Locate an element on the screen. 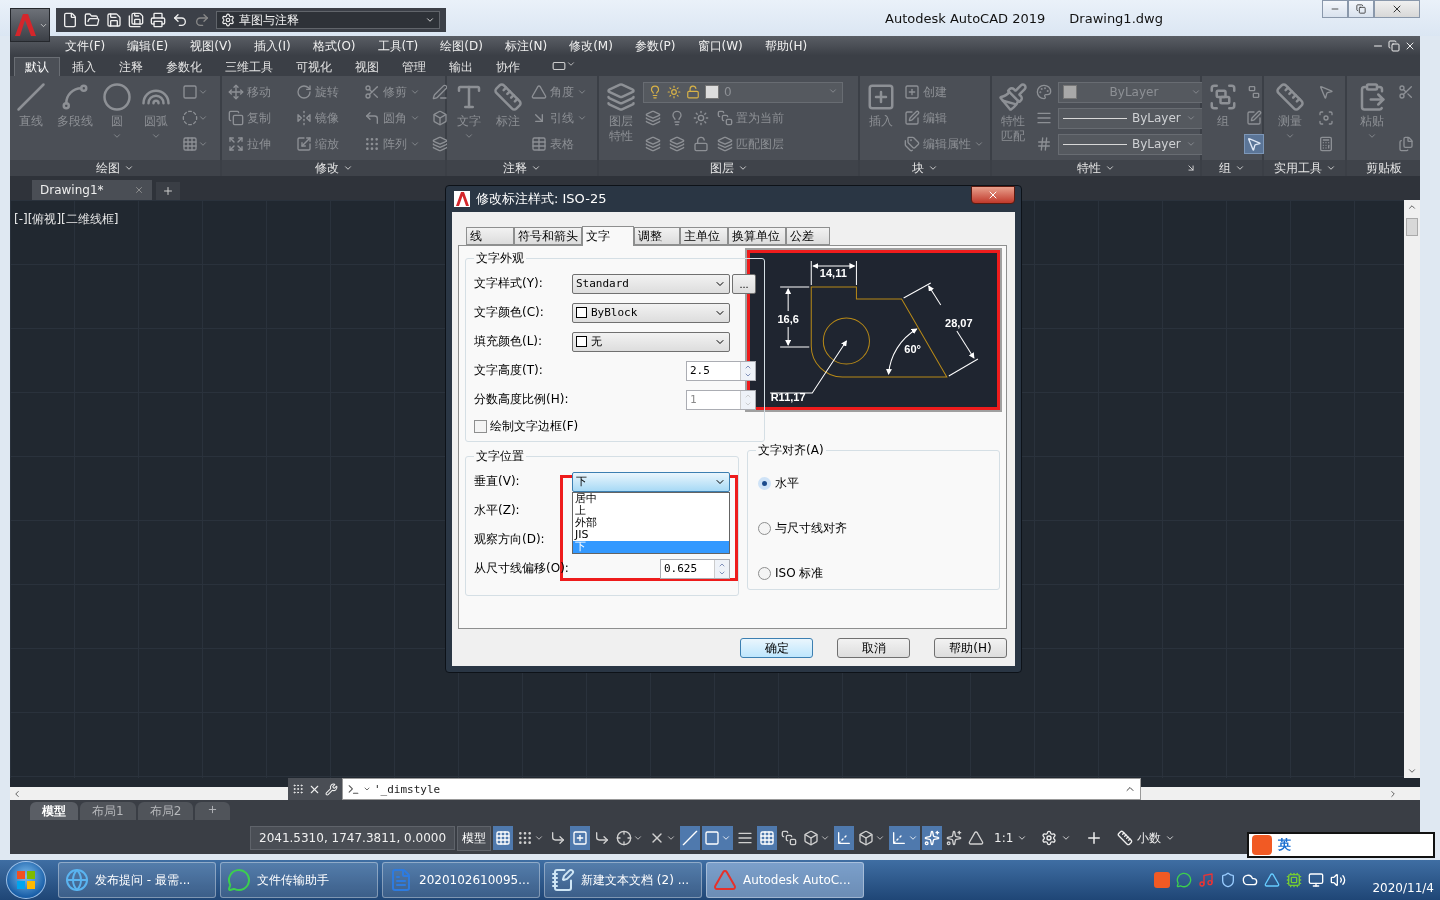  units-button: 小数 is located at coordinates (1146, 838).